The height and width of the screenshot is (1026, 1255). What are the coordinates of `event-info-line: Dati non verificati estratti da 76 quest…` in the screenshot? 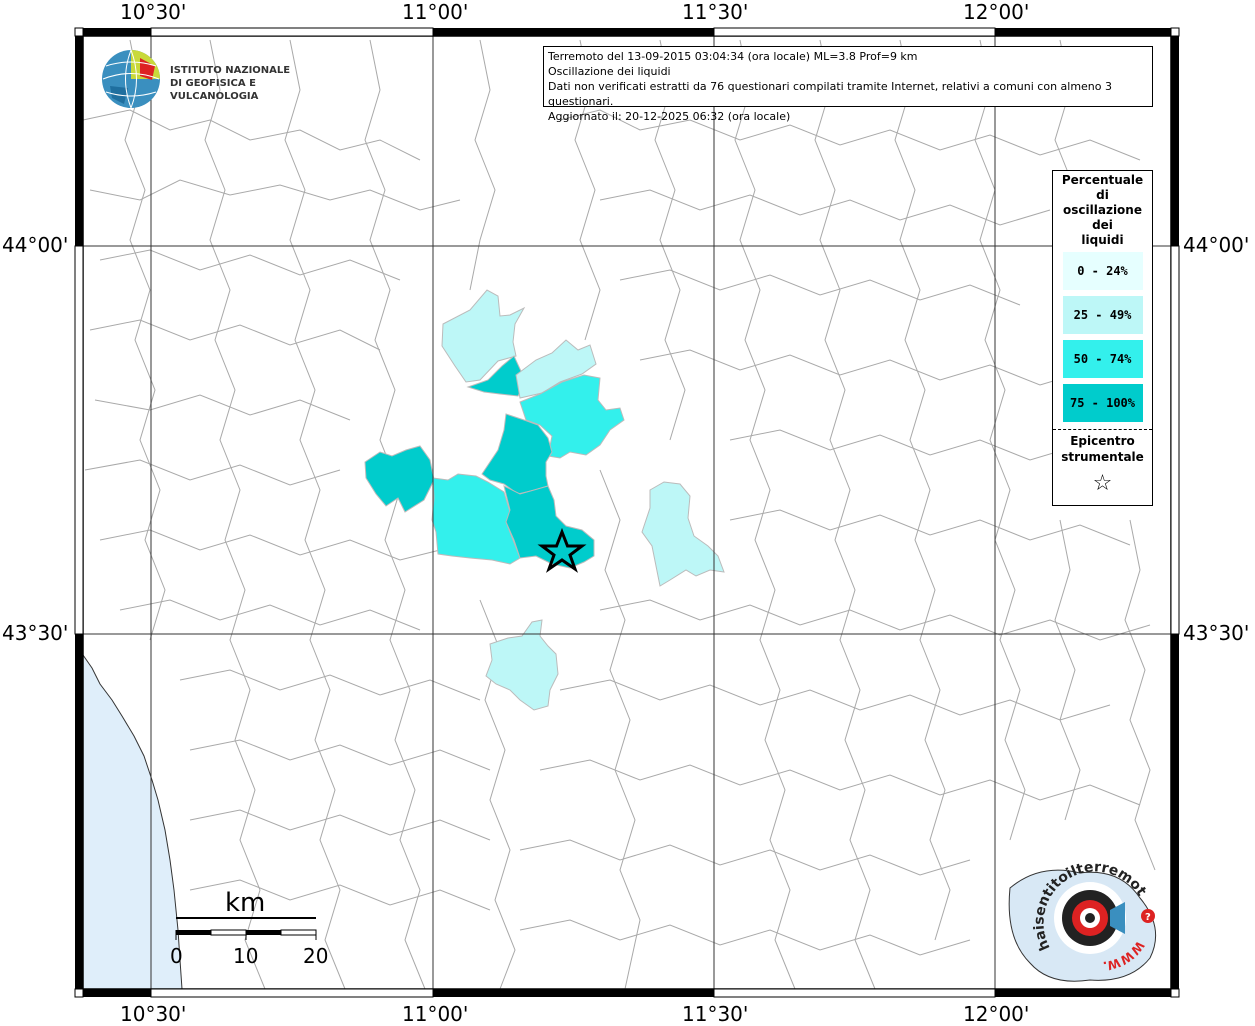 It's located at (830, 94).